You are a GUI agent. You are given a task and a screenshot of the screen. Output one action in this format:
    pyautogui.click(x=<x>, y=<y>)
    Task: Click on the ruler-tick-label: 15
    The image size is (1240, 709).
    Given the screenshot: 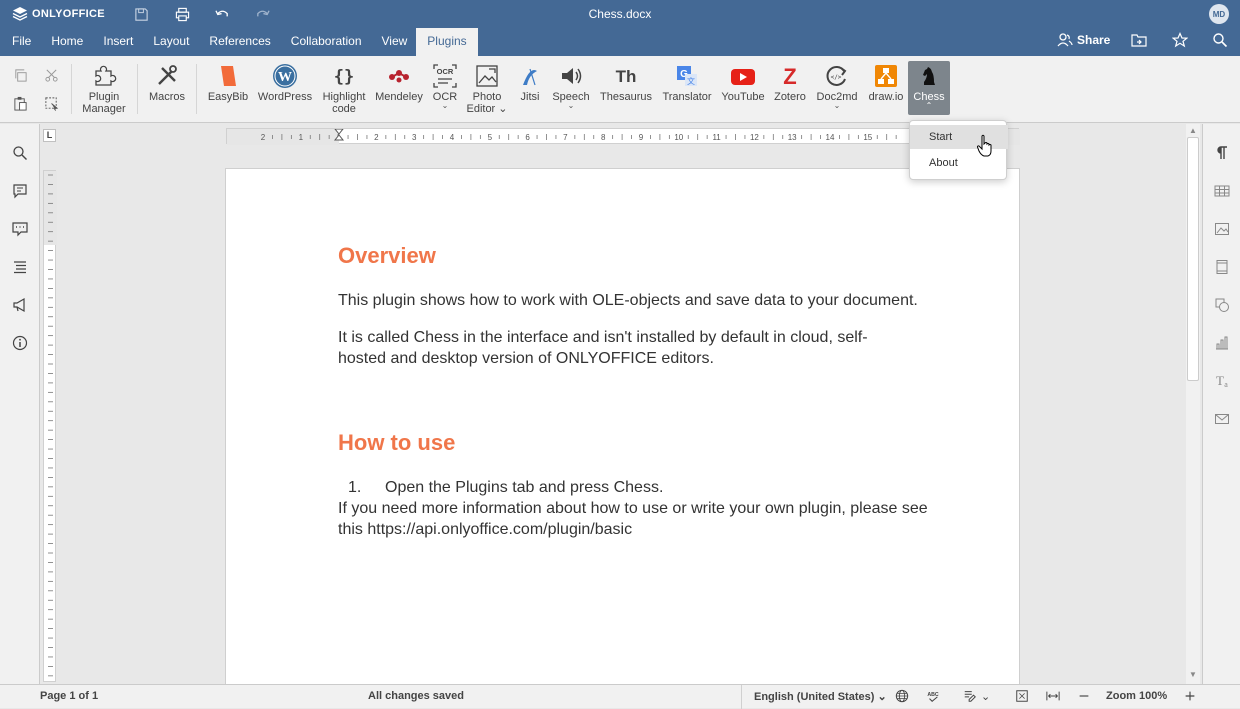 What is the action you would take?
    pyautogui.click(x=867, y=137)
    